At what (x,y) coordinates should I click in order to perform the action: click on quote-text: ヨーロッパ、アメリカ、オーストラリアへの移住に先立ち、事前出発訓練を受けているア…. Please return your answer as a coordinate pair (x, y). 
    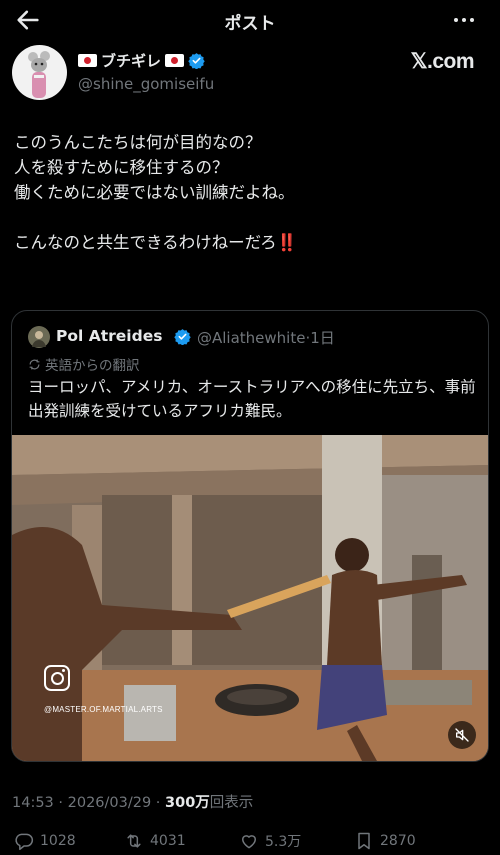
    Looking at the image, I should click on (252, 399).